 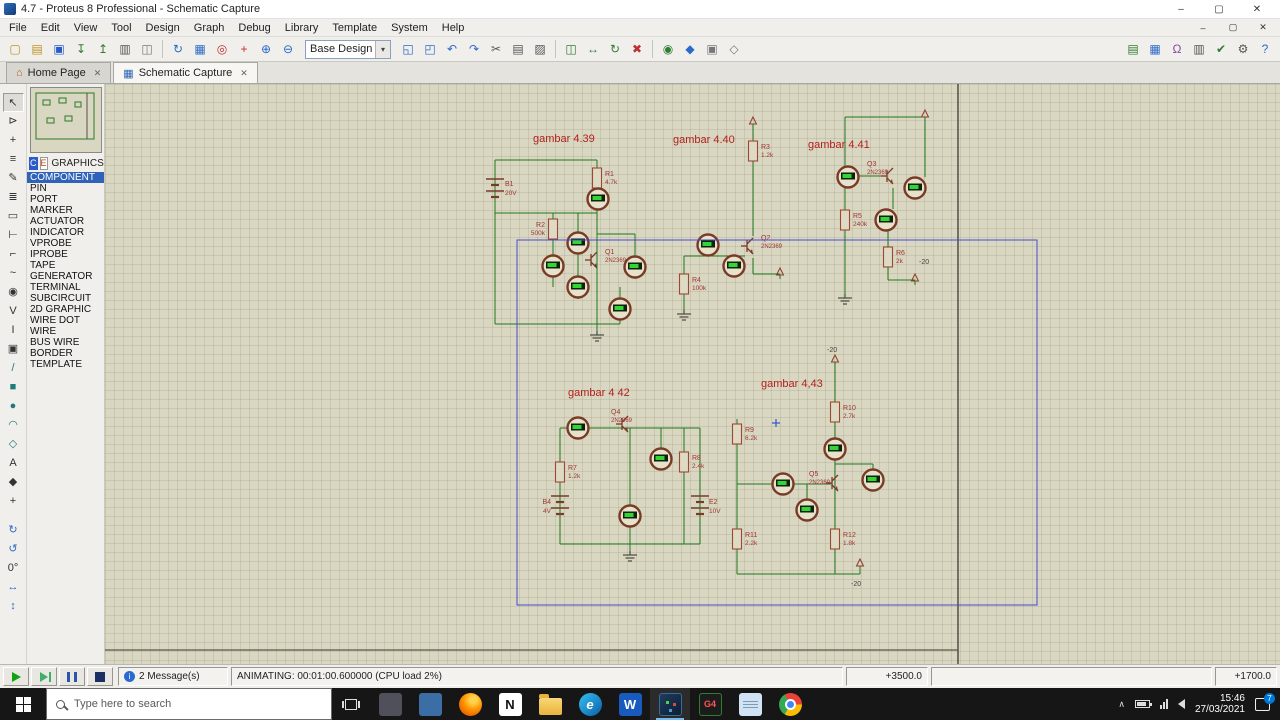 I want to click on taskbar-search, so click(x=189, y=704).